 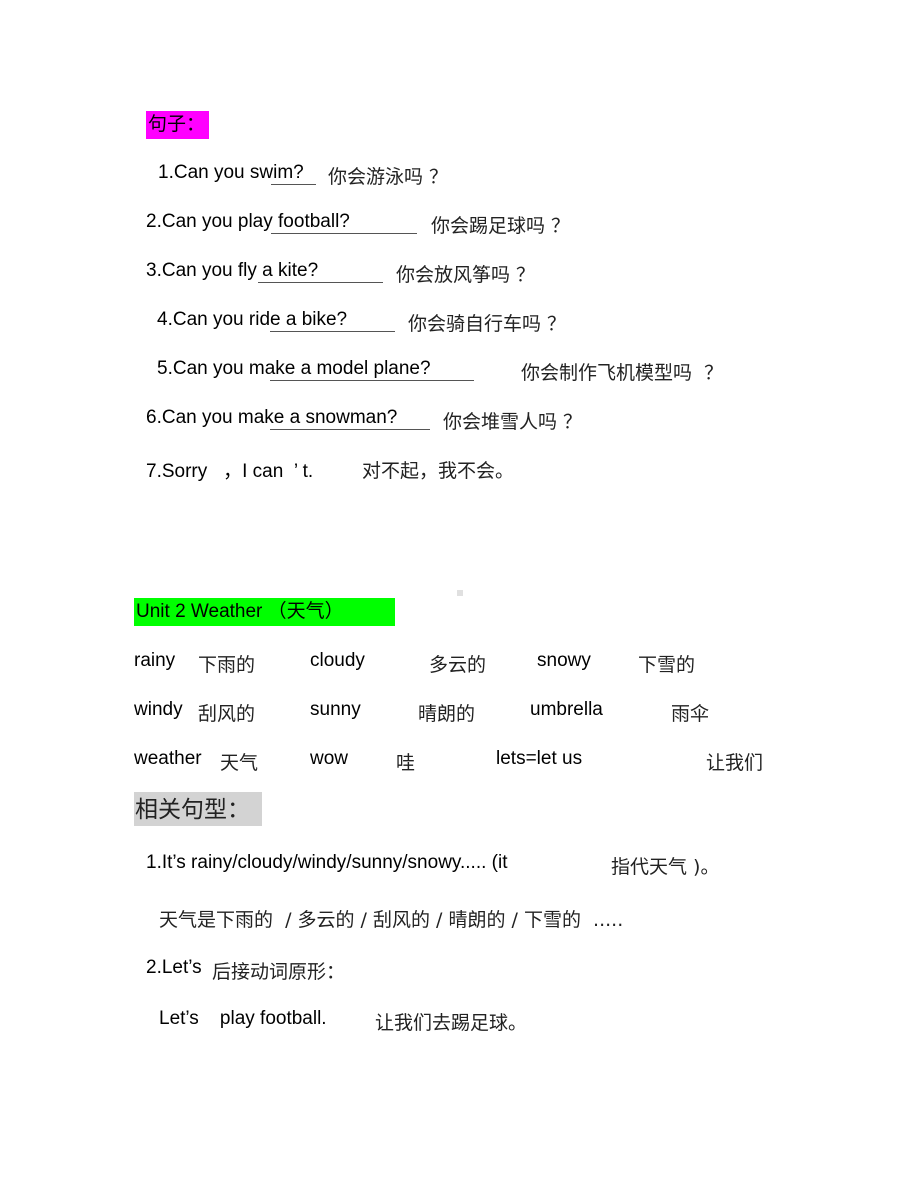 What do you see at coordinates (293, 184) in the screenshot?
I see `sentence-1-underline` at bounding box center [293, 184].